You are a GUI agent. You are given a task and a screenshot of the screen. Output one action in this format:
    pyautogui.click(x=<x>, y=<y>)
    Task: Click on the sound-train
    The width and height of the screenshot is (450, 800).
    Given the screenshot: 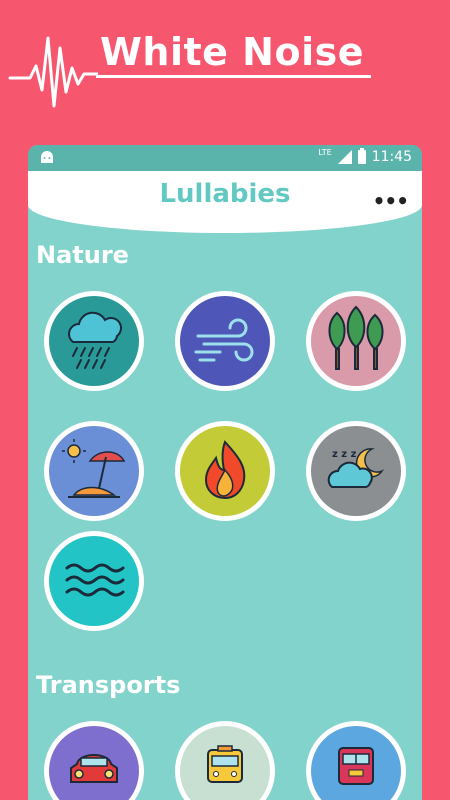 What is the action you would take?
    pyautogui.click(x=356, y=760)
    